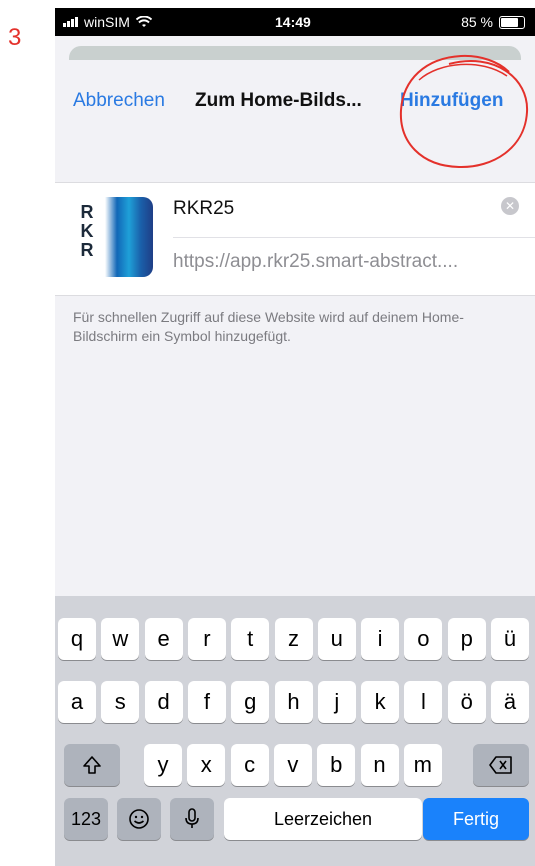 Image resolution: width=535 pixels, height=866 pixels. I want to click on clear-icon: ✕, so click(510, 206).